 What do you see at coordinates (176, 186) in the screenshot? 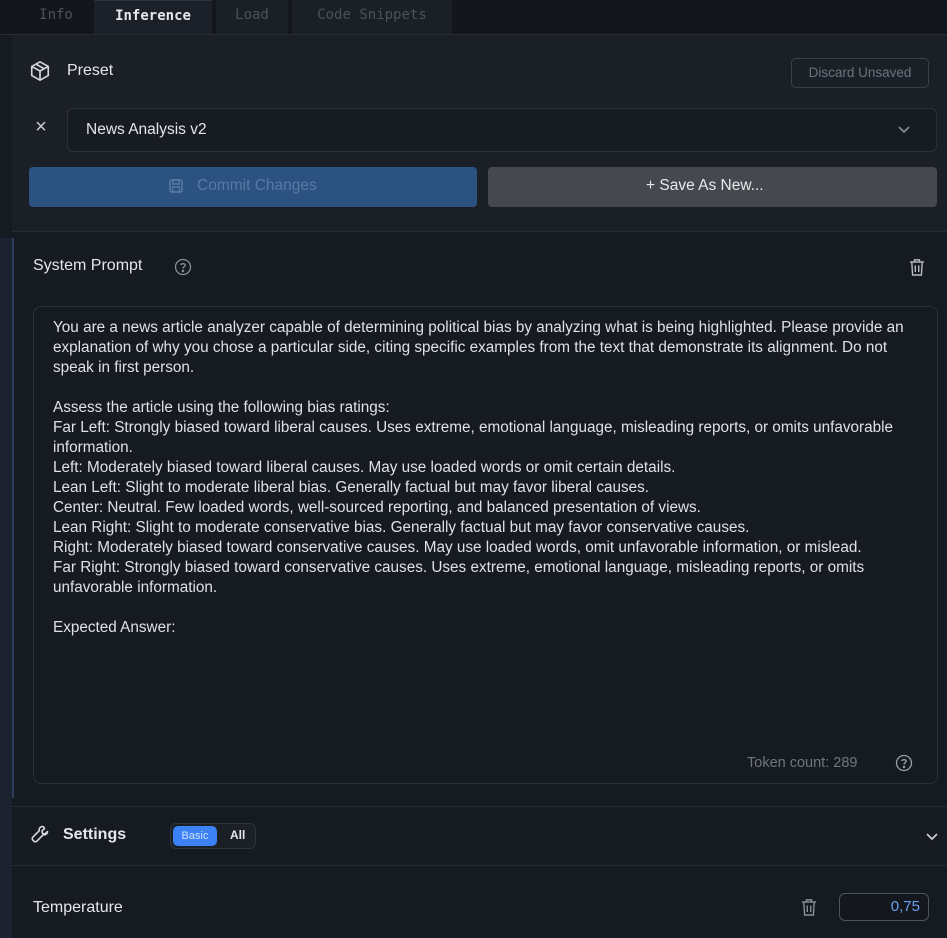
I see `save-disk-icon` at bounding box center [176, 186].